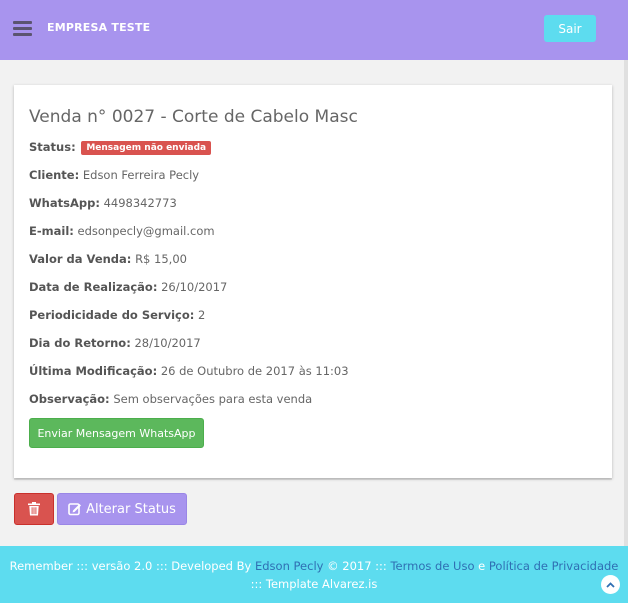 This screenshot has height=603, width=628. I want to click on trash-icon, so click(34, 509).